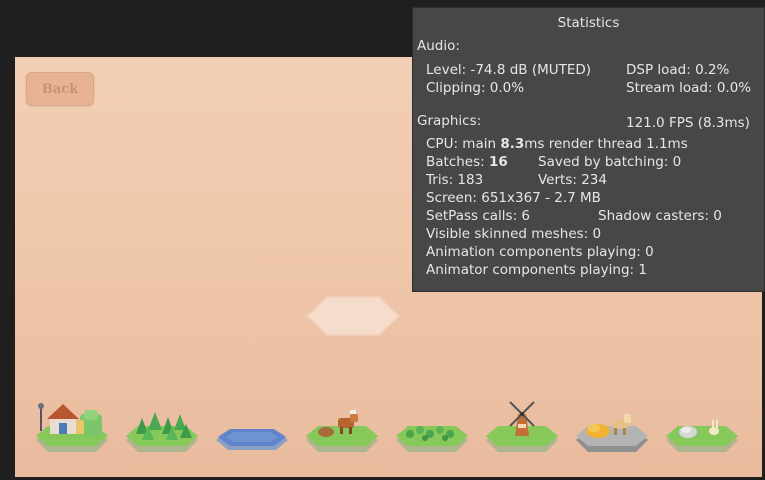 This screenshot has height=480, width=765. I want to click on cpu-suffix: ms render thread 1.1ms, so click(606, 144).